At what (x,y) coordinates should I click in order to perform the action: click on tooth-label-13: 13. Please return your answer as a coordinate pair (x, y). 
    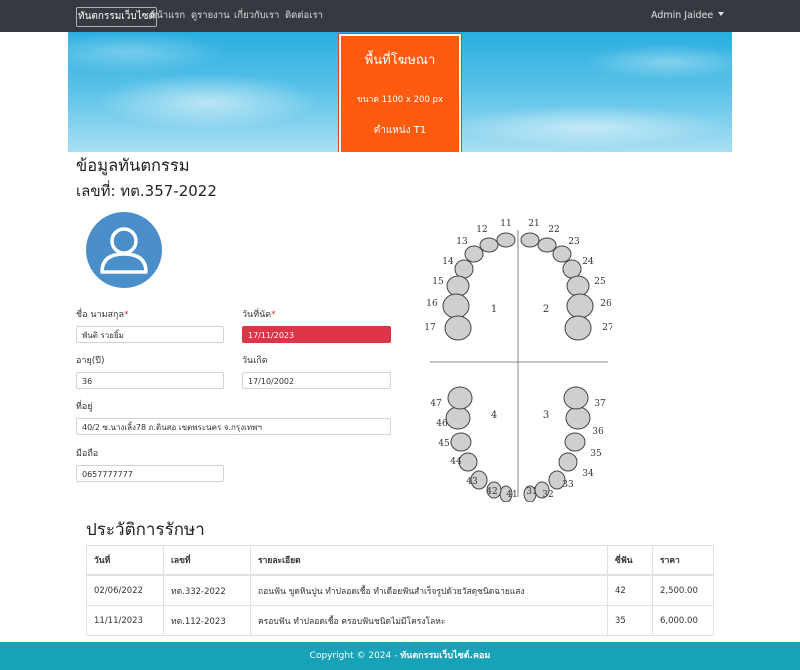
    Looking at the image, I should click on (462, 242).